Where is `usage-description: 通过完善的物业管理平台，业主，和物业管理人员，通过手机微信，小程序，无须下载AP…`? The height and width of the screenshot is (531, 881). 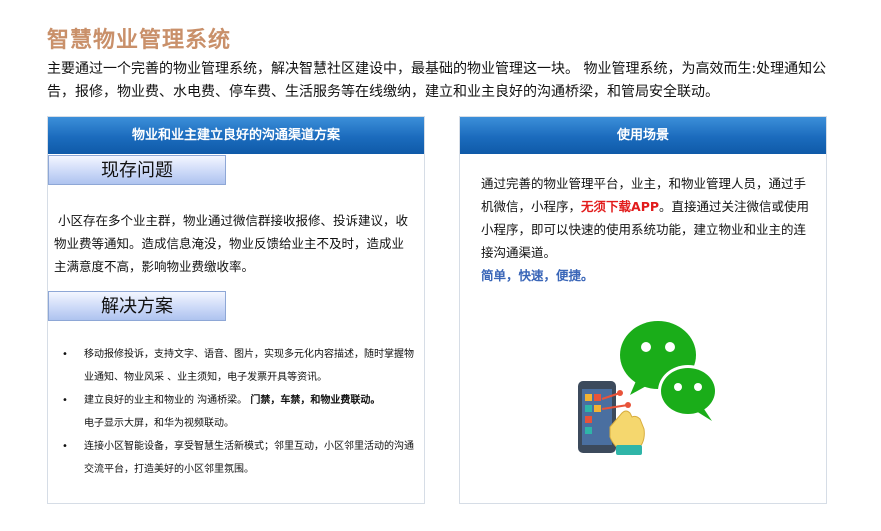
usage-description: 通过完善的物业管理平台，业主，和物业管理人员，通过手机微信，小程序，无须下载AP… is located at coordinates (646, 229).